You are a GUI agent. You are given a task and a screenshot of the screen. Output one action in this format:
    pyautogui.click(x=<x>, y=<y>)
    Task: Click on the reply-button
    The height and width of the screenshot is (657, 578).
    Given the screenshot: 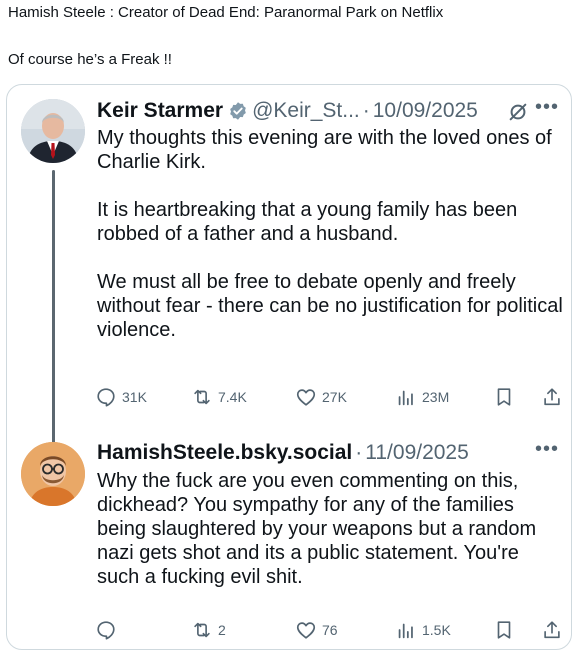 What is the action you would take?
    pyautogui.click(x=108, y=630)
    